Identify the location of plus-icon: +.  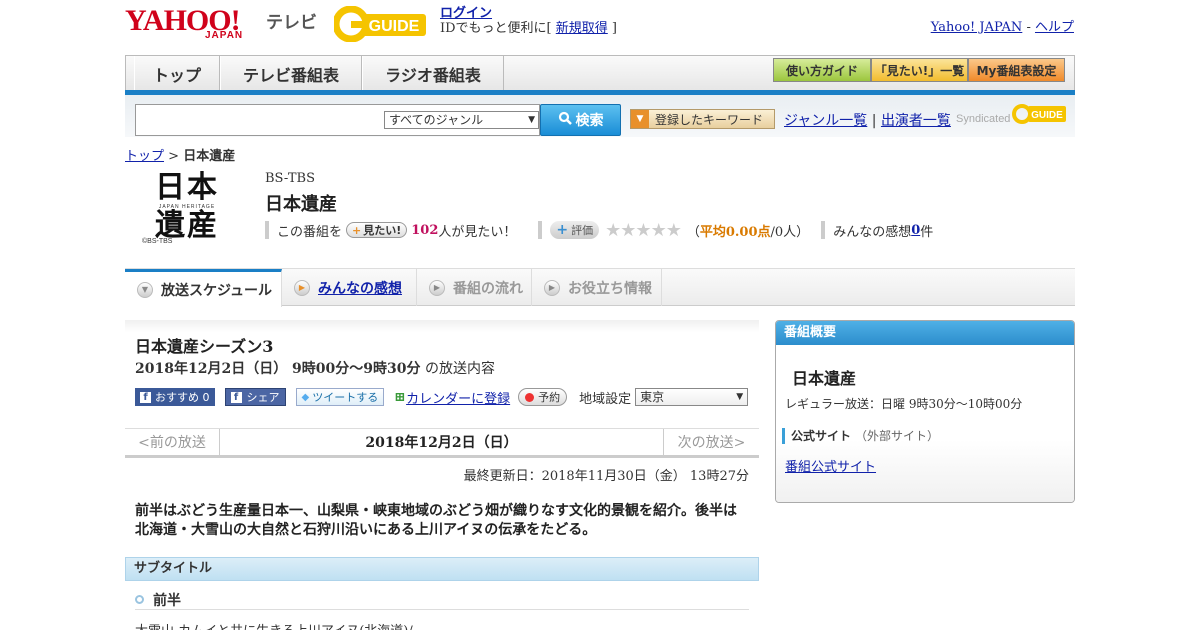
(562, 230).